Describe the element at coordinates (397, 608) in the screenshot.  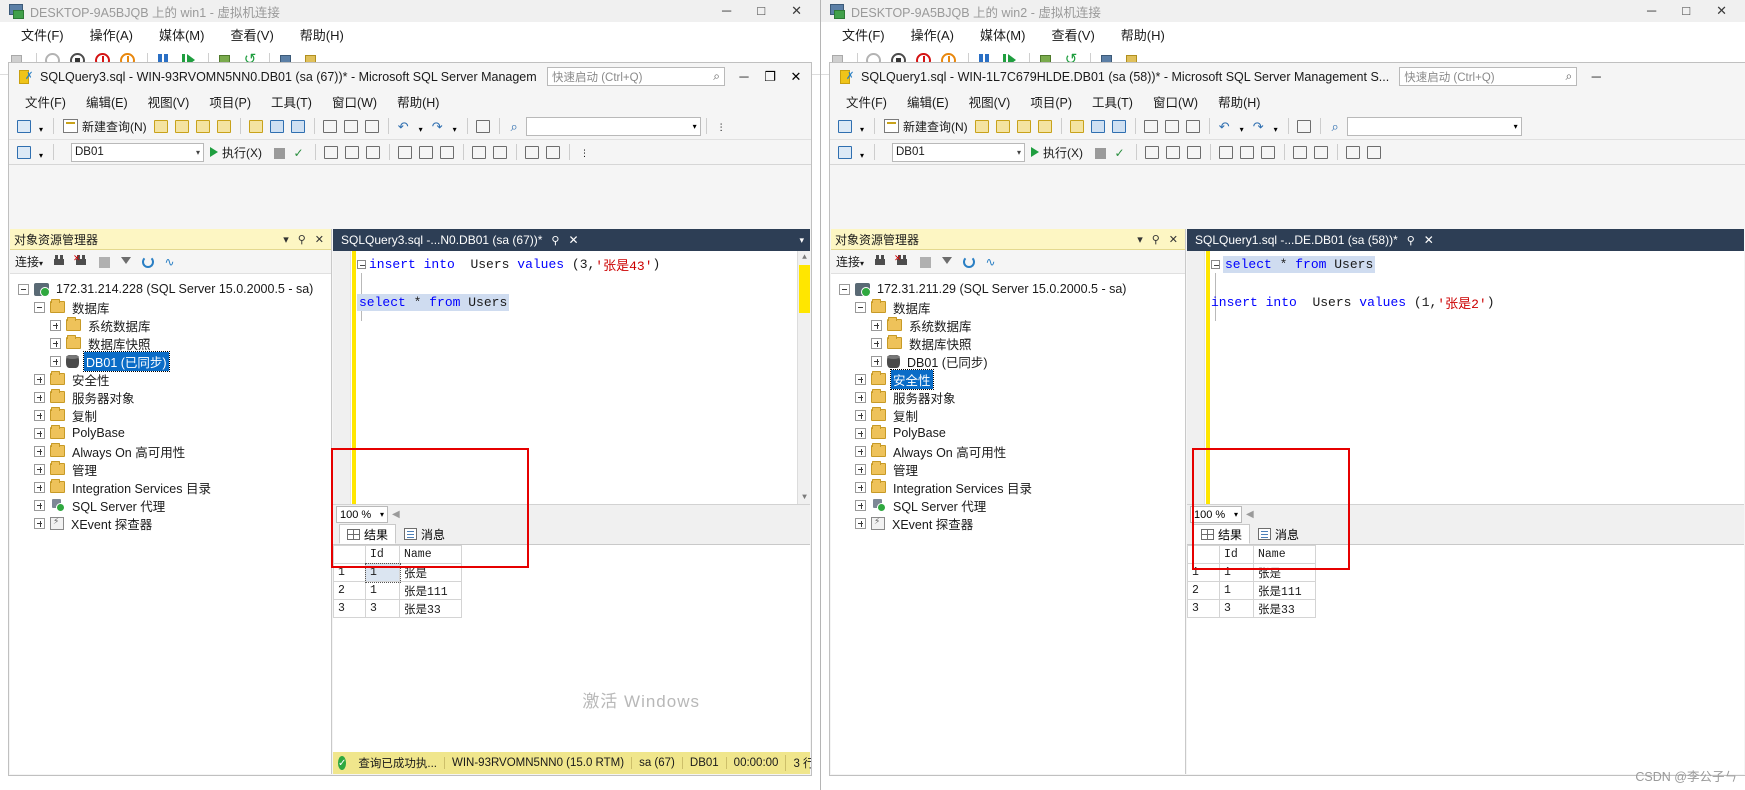
I see `table-row: 3 3 张是33` at that location.